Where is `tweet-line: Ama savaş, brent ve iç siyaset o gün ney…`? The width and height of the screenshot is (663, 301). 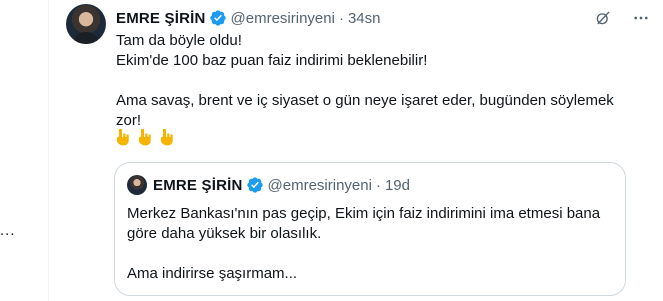
tweet-line: Ama savaş, brent ve iç siyaset o gün ney… is located at coordinates (365, 100).